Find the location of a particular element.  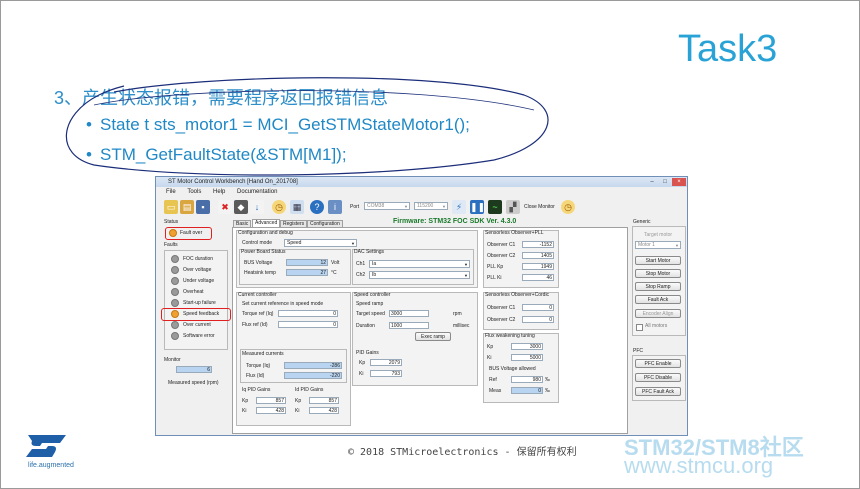

control-mode-select: Speed ▼ is located at coordinates (320, 243).